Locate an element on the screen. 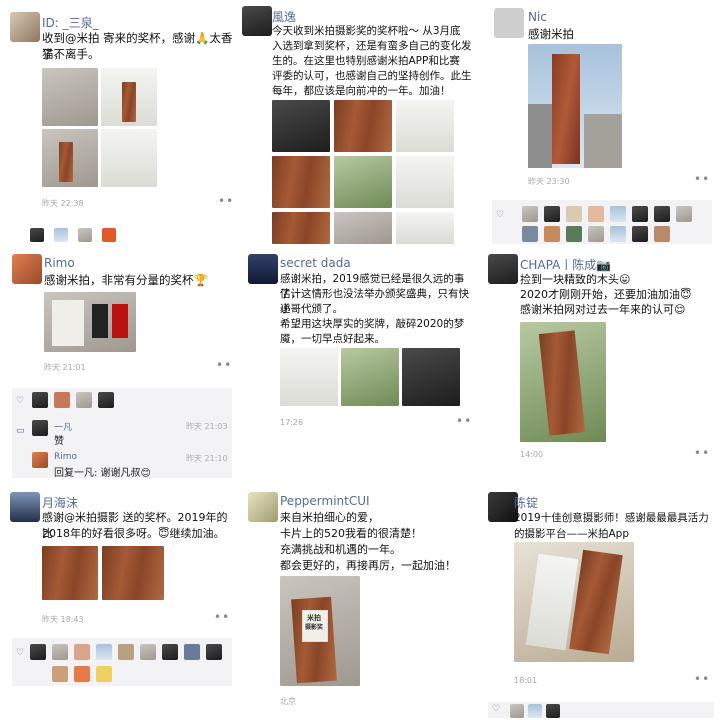 Image resolution: width=720 pixels, height=720 pixels. post-text-line: 感谢米拍 is located at coordinates (551, 34).